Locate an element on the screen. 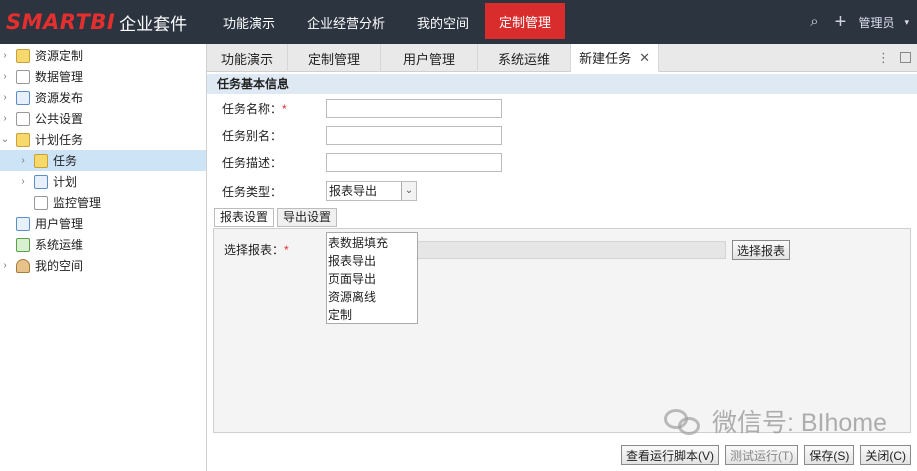 The image size is (917, 471). top-nav: 功能演示 企业经营分析 我的空间 定制管理 is located at coordinates (386, 22).